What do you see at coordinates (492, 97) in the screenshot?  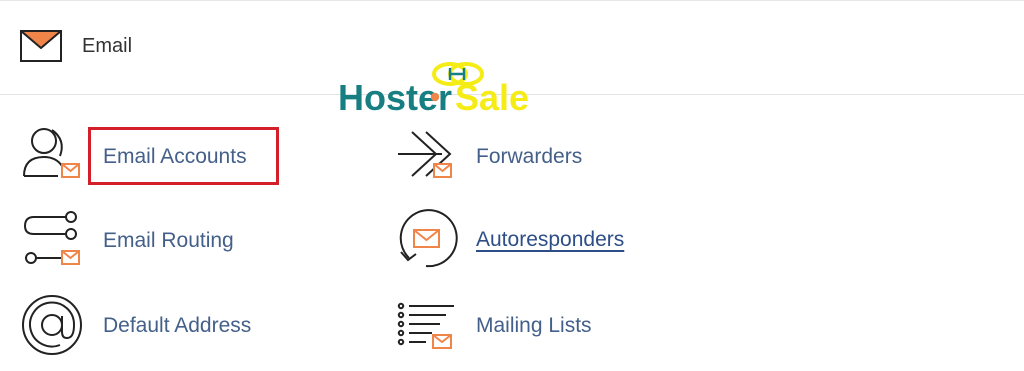 I see `svg-text: Sale` at bounding box center [492, 97].